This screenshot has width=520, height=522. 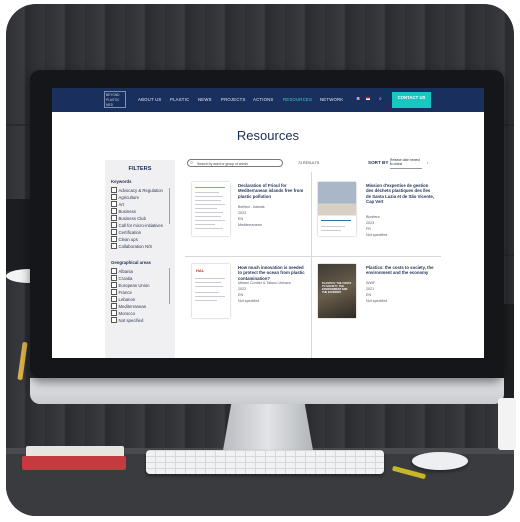 I want to click on keywords-scrollbar, so click(x=170, y=206).